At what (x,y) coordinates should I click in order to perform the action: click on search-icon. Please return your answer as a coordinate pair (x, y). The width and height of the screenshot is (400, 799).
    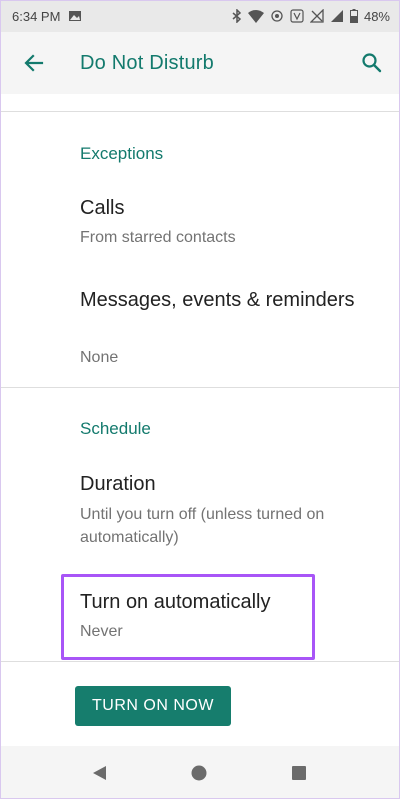
    Looking at the image, I should click on (372, 63).